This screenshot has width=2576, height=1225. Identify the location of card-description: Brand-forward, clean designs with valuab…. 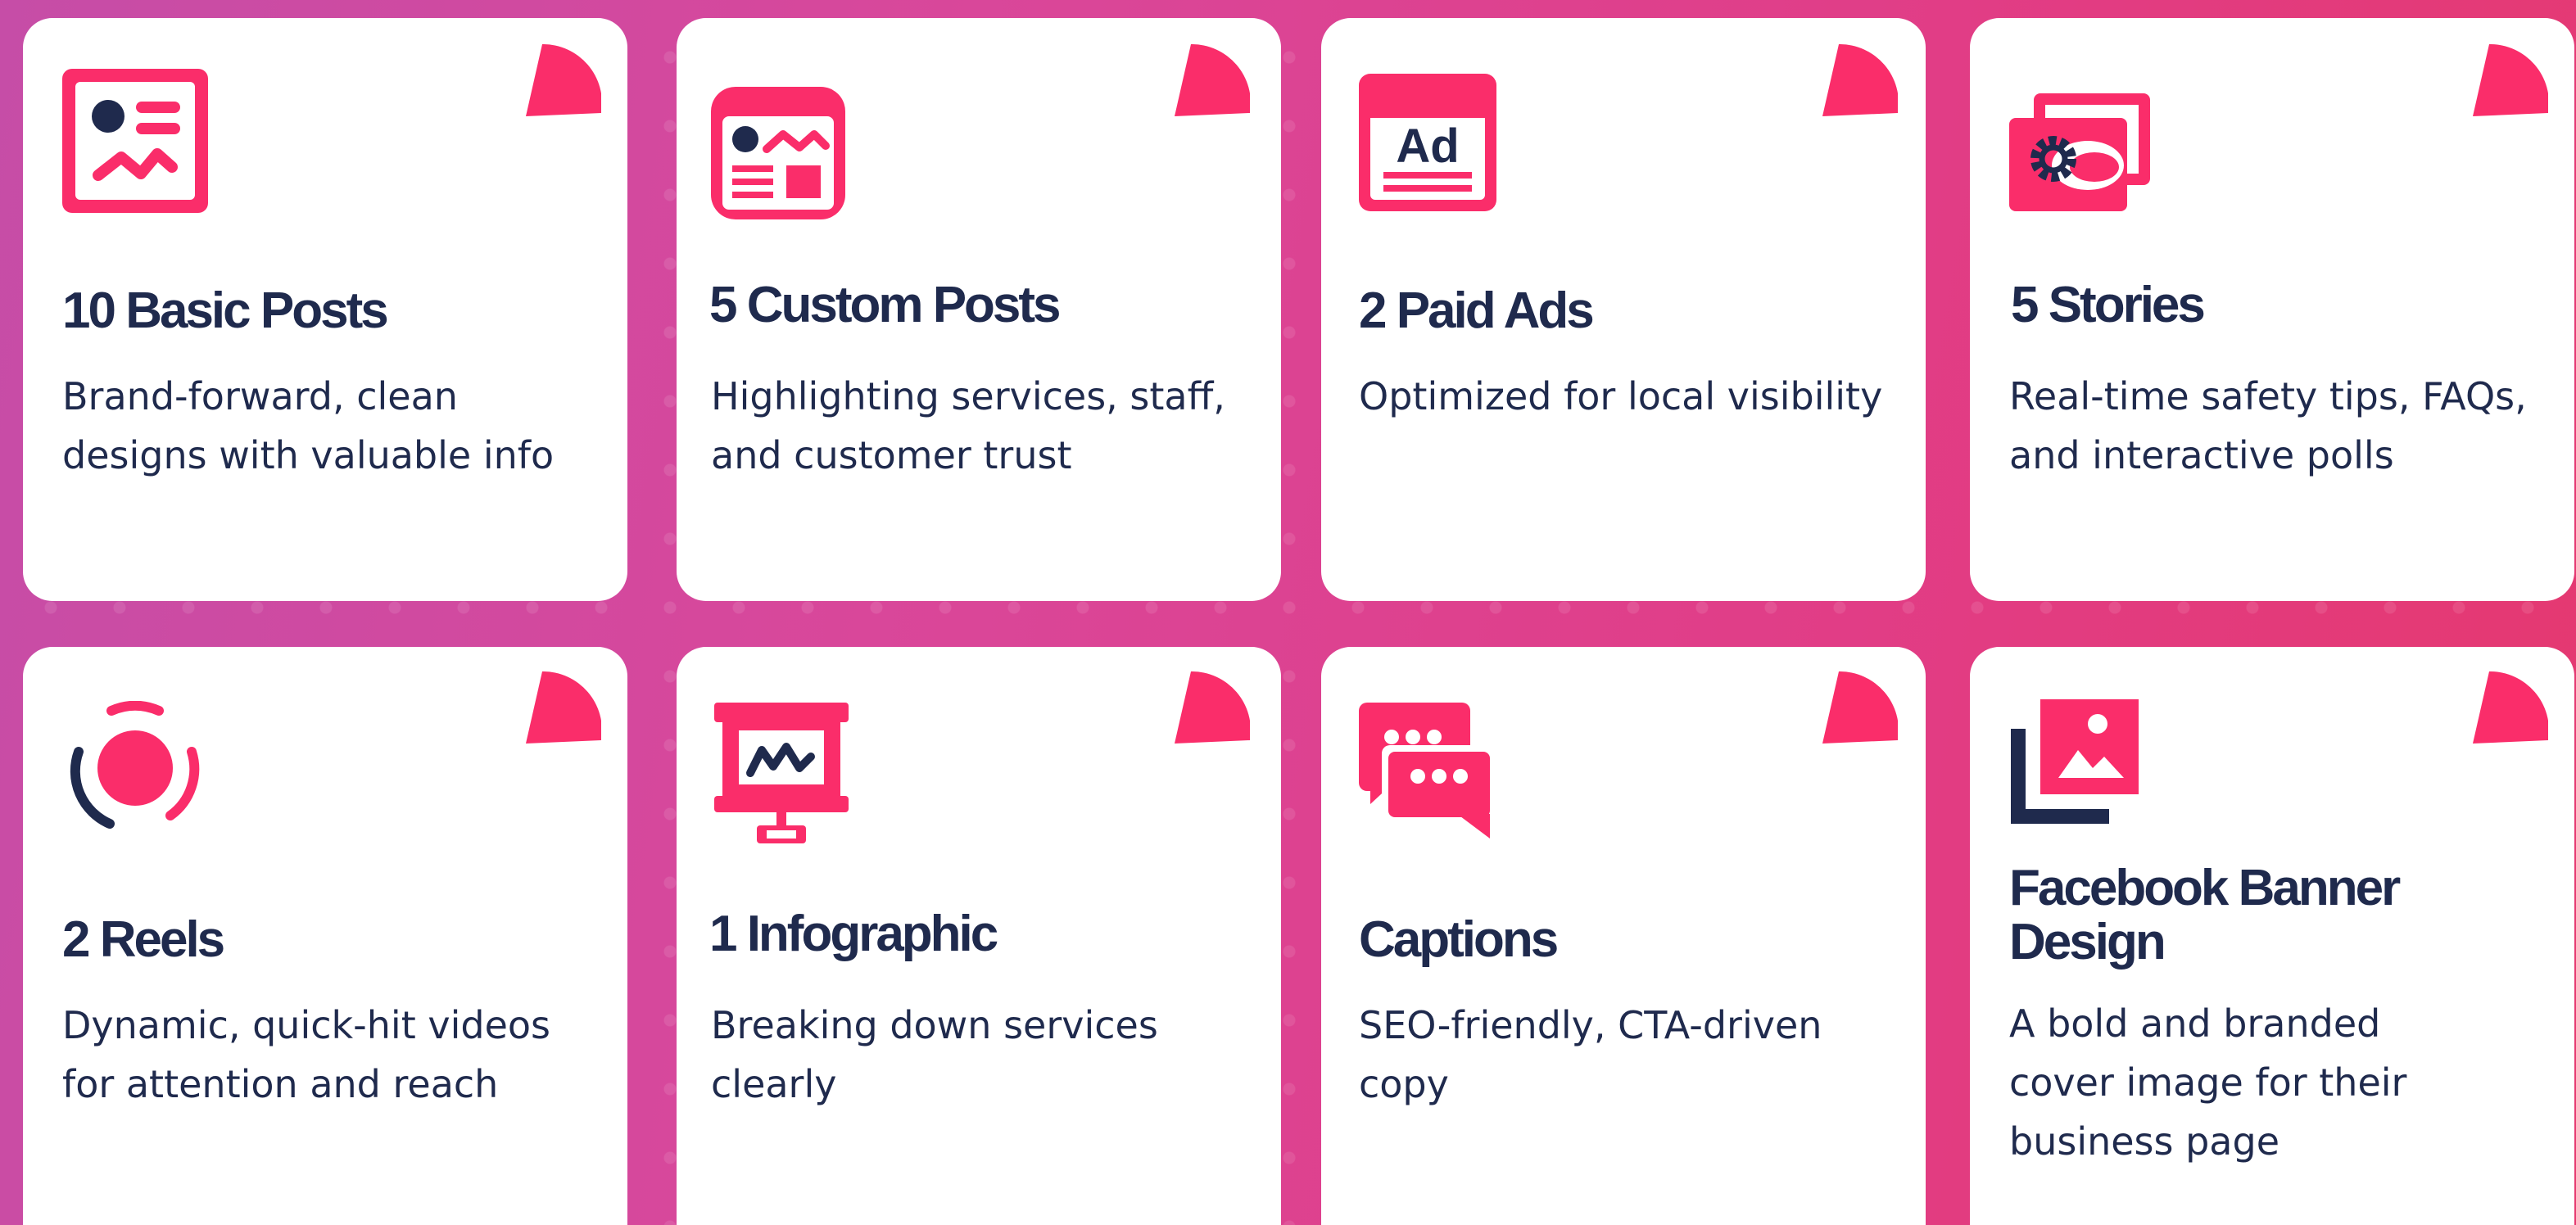
(308, 425).